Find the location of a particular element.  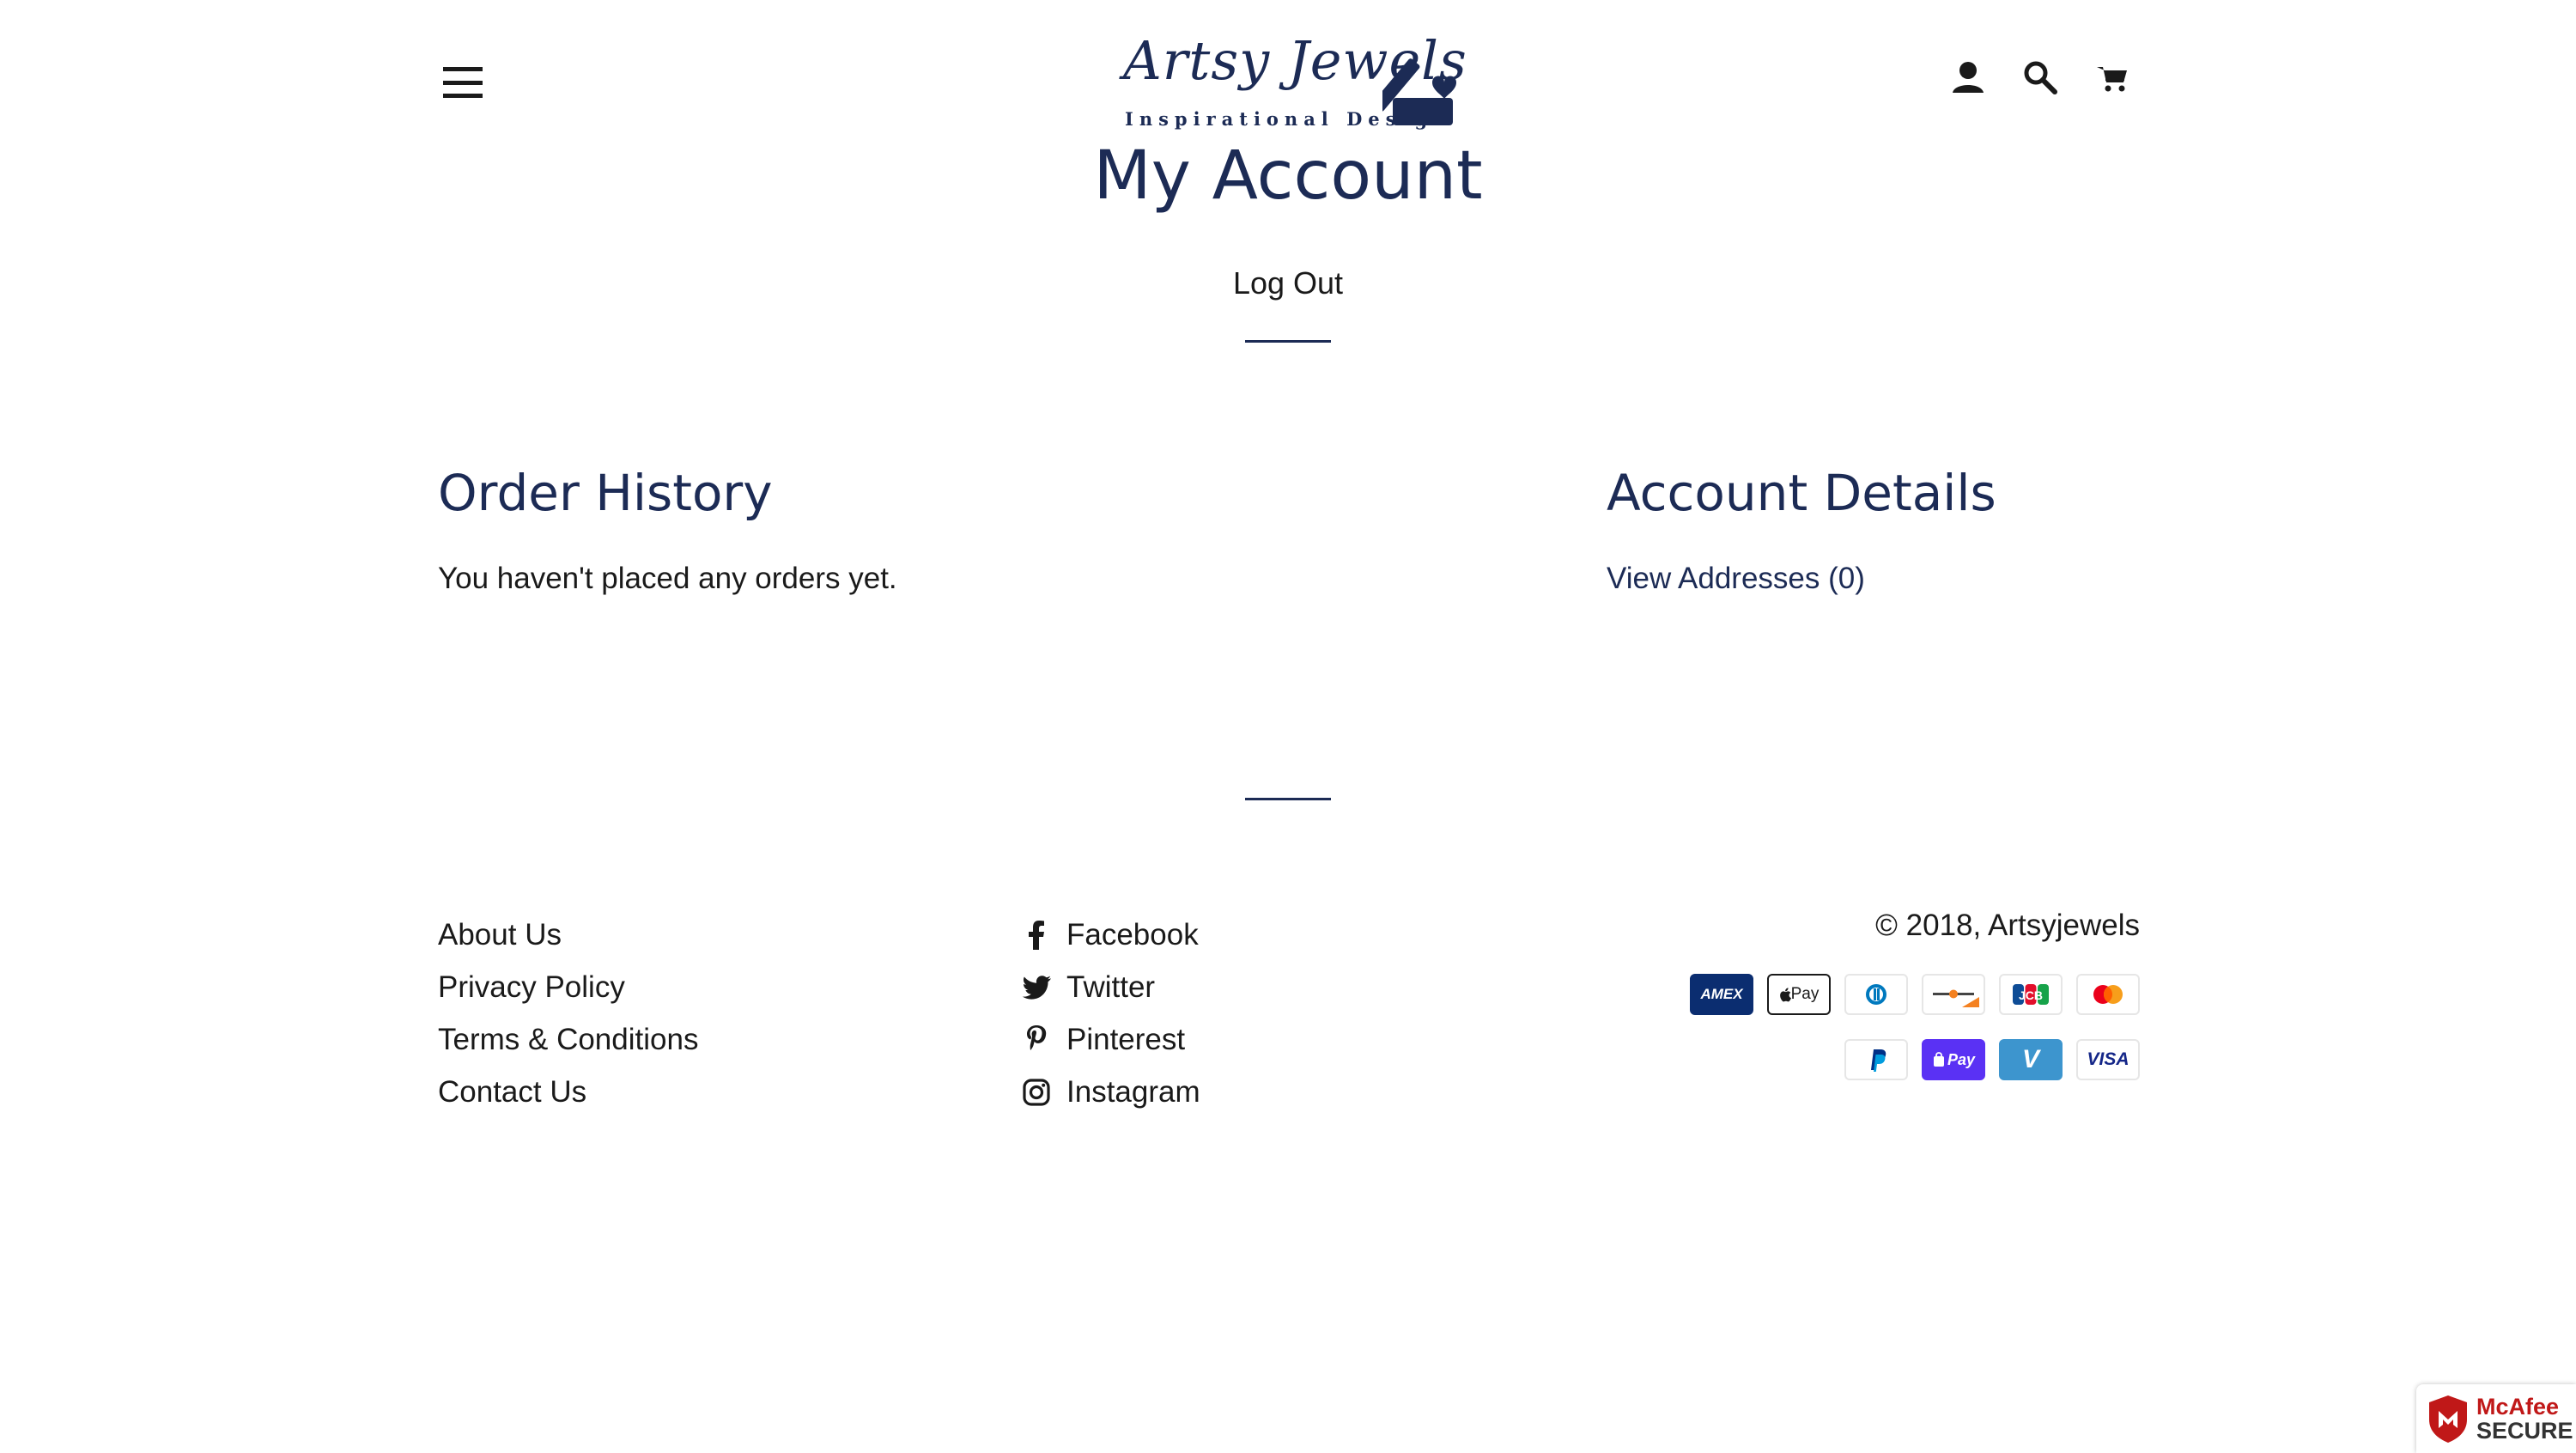

social-item: Instagram is located at coordinates (1111, 1092).